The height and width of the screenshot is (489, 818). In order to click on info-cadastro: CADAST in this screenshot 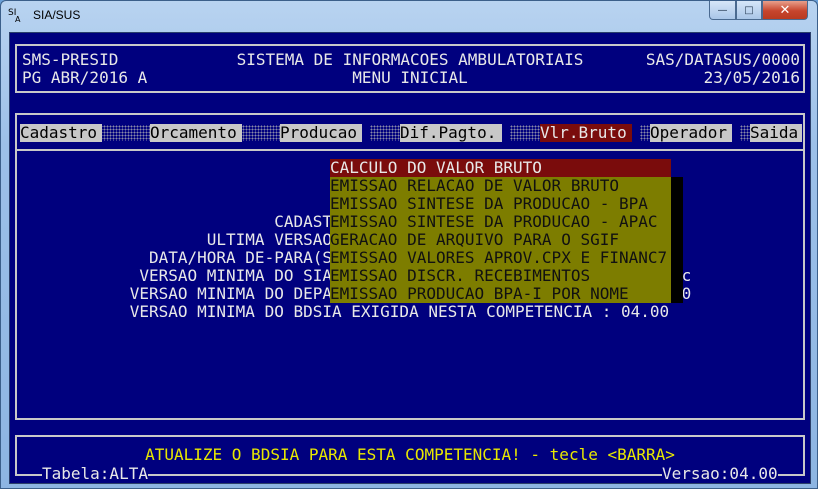, I will do `click(303, 221)`.